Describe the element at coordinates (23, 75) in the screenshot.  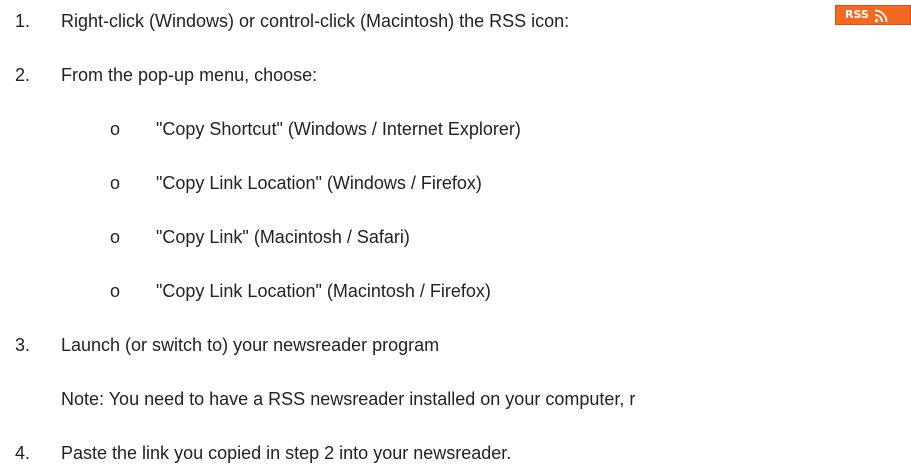
I see `step-number: 2.` at that location.